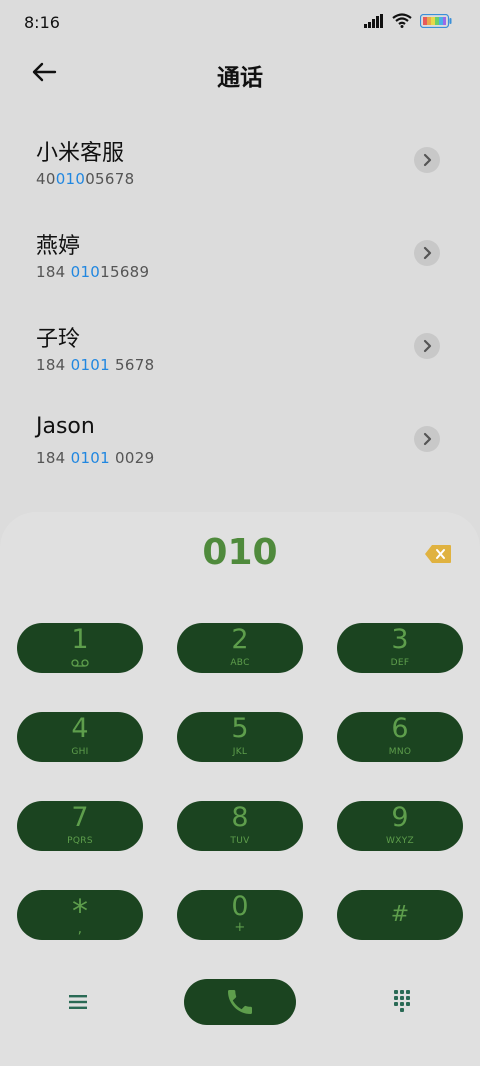  Describe the element at coordinates (240, 161) in the screenshot. I see `contact-item: 小米客服 4001005678` at that location.